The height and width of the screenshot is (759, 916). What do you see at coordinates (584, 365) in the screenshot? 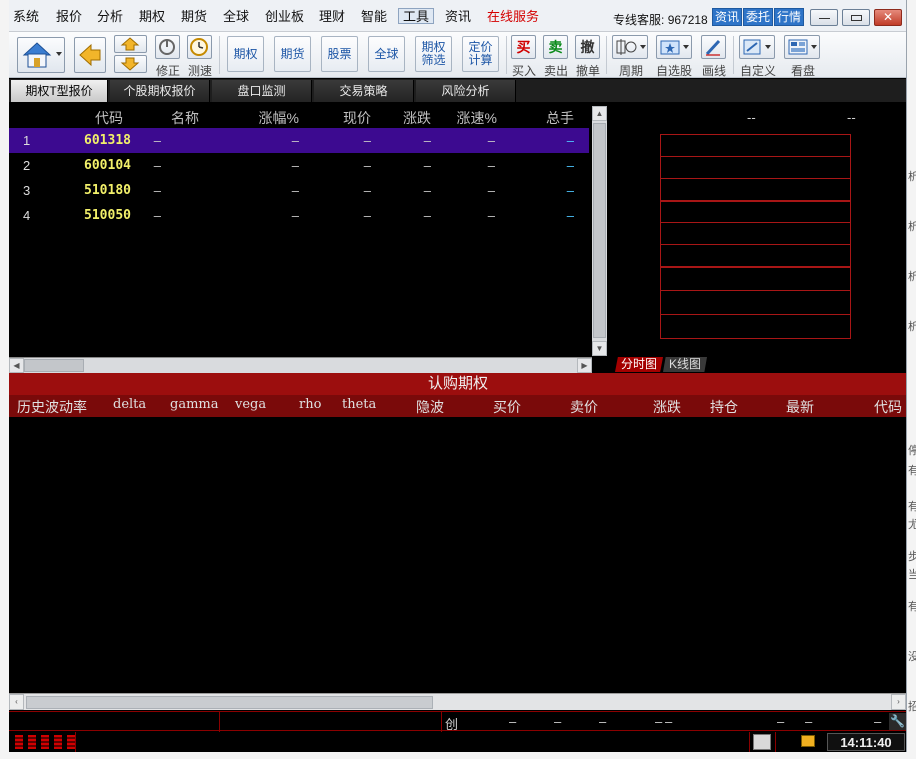
I see `scroll-right-arrow-icon: ▶` at bounding box center [584, 365].